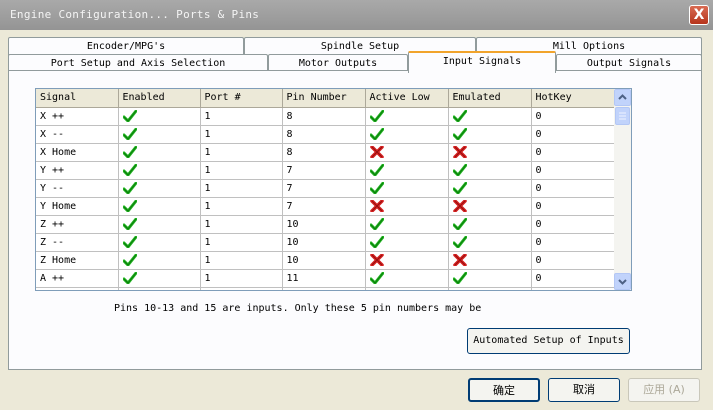 This screenshot has height=410, width=713. Describe the element at coordinates (622, 281) in the screenshot. I see `scroll-down-button` at that location.